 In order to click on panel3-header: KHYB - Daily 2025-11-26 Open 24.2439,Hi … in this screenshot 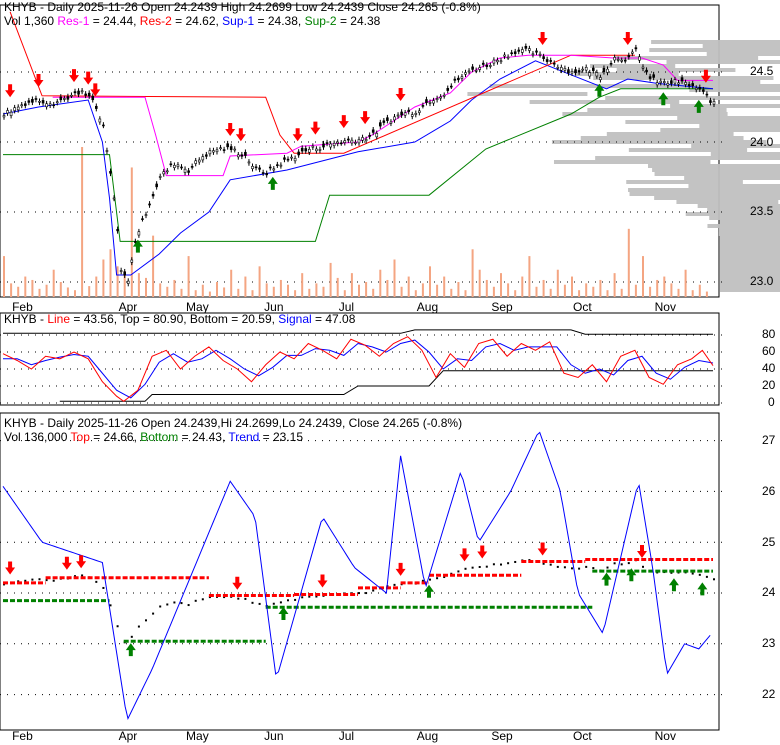, I will do `click(233, 423)`.